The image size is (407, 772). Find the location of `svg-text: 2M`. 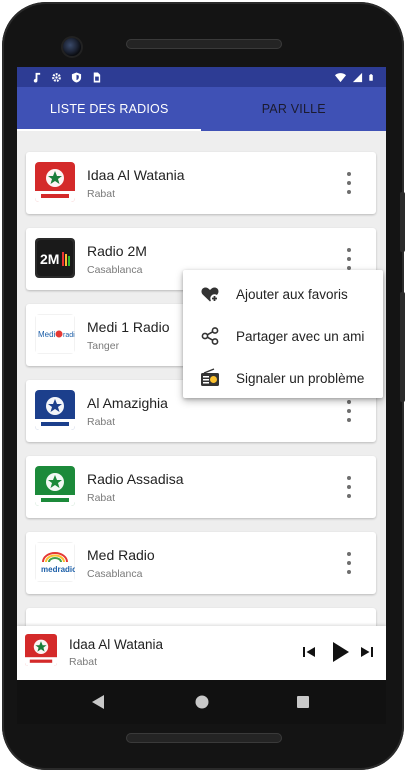

svg-text: 2M is located at coordinates (49, 259).